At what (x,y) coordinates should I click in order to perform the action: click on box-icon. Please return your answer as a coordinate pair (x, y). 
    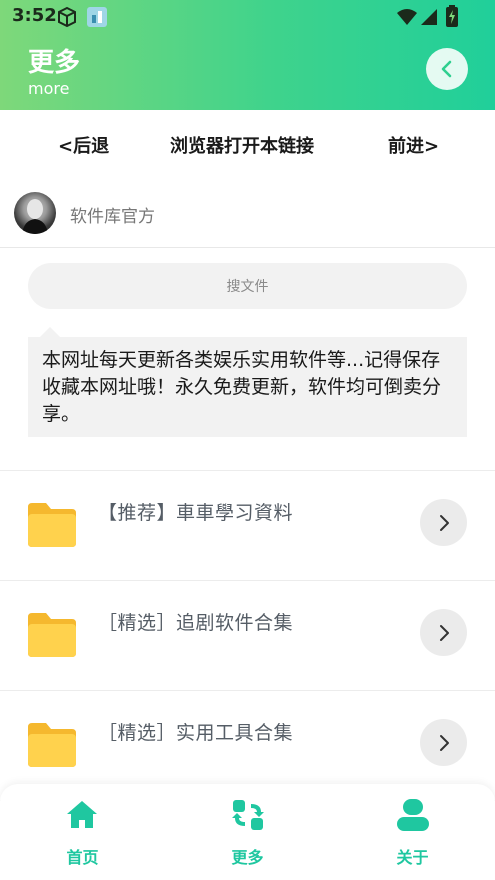
    Looking at the image, I should click on (67, 19).